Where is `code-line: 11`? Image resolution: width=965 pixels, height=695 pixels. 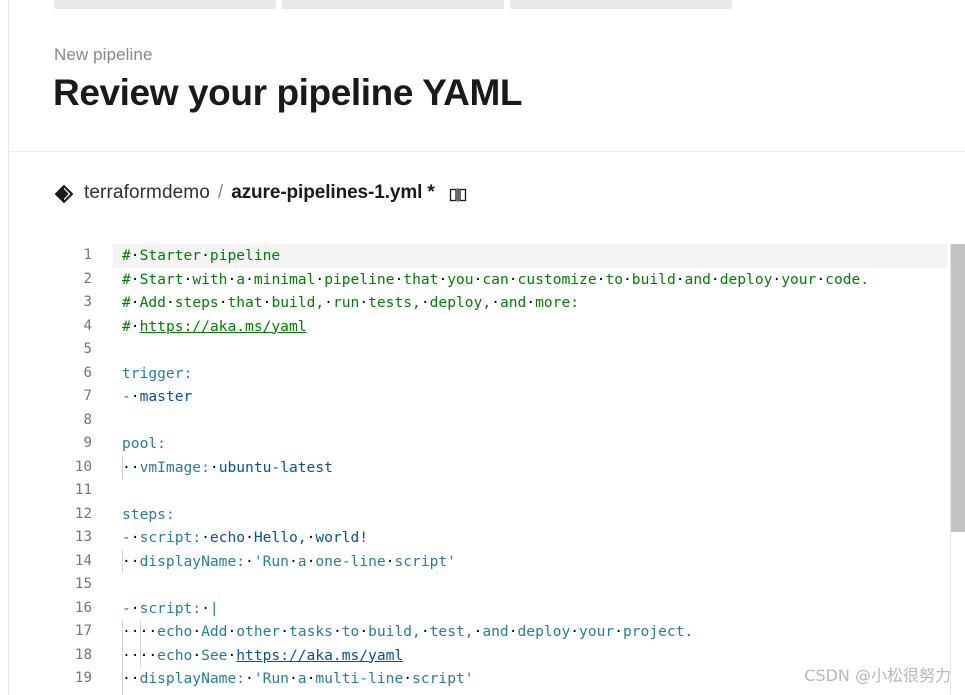
code-line: 11 is located at coordinates (487, 491).